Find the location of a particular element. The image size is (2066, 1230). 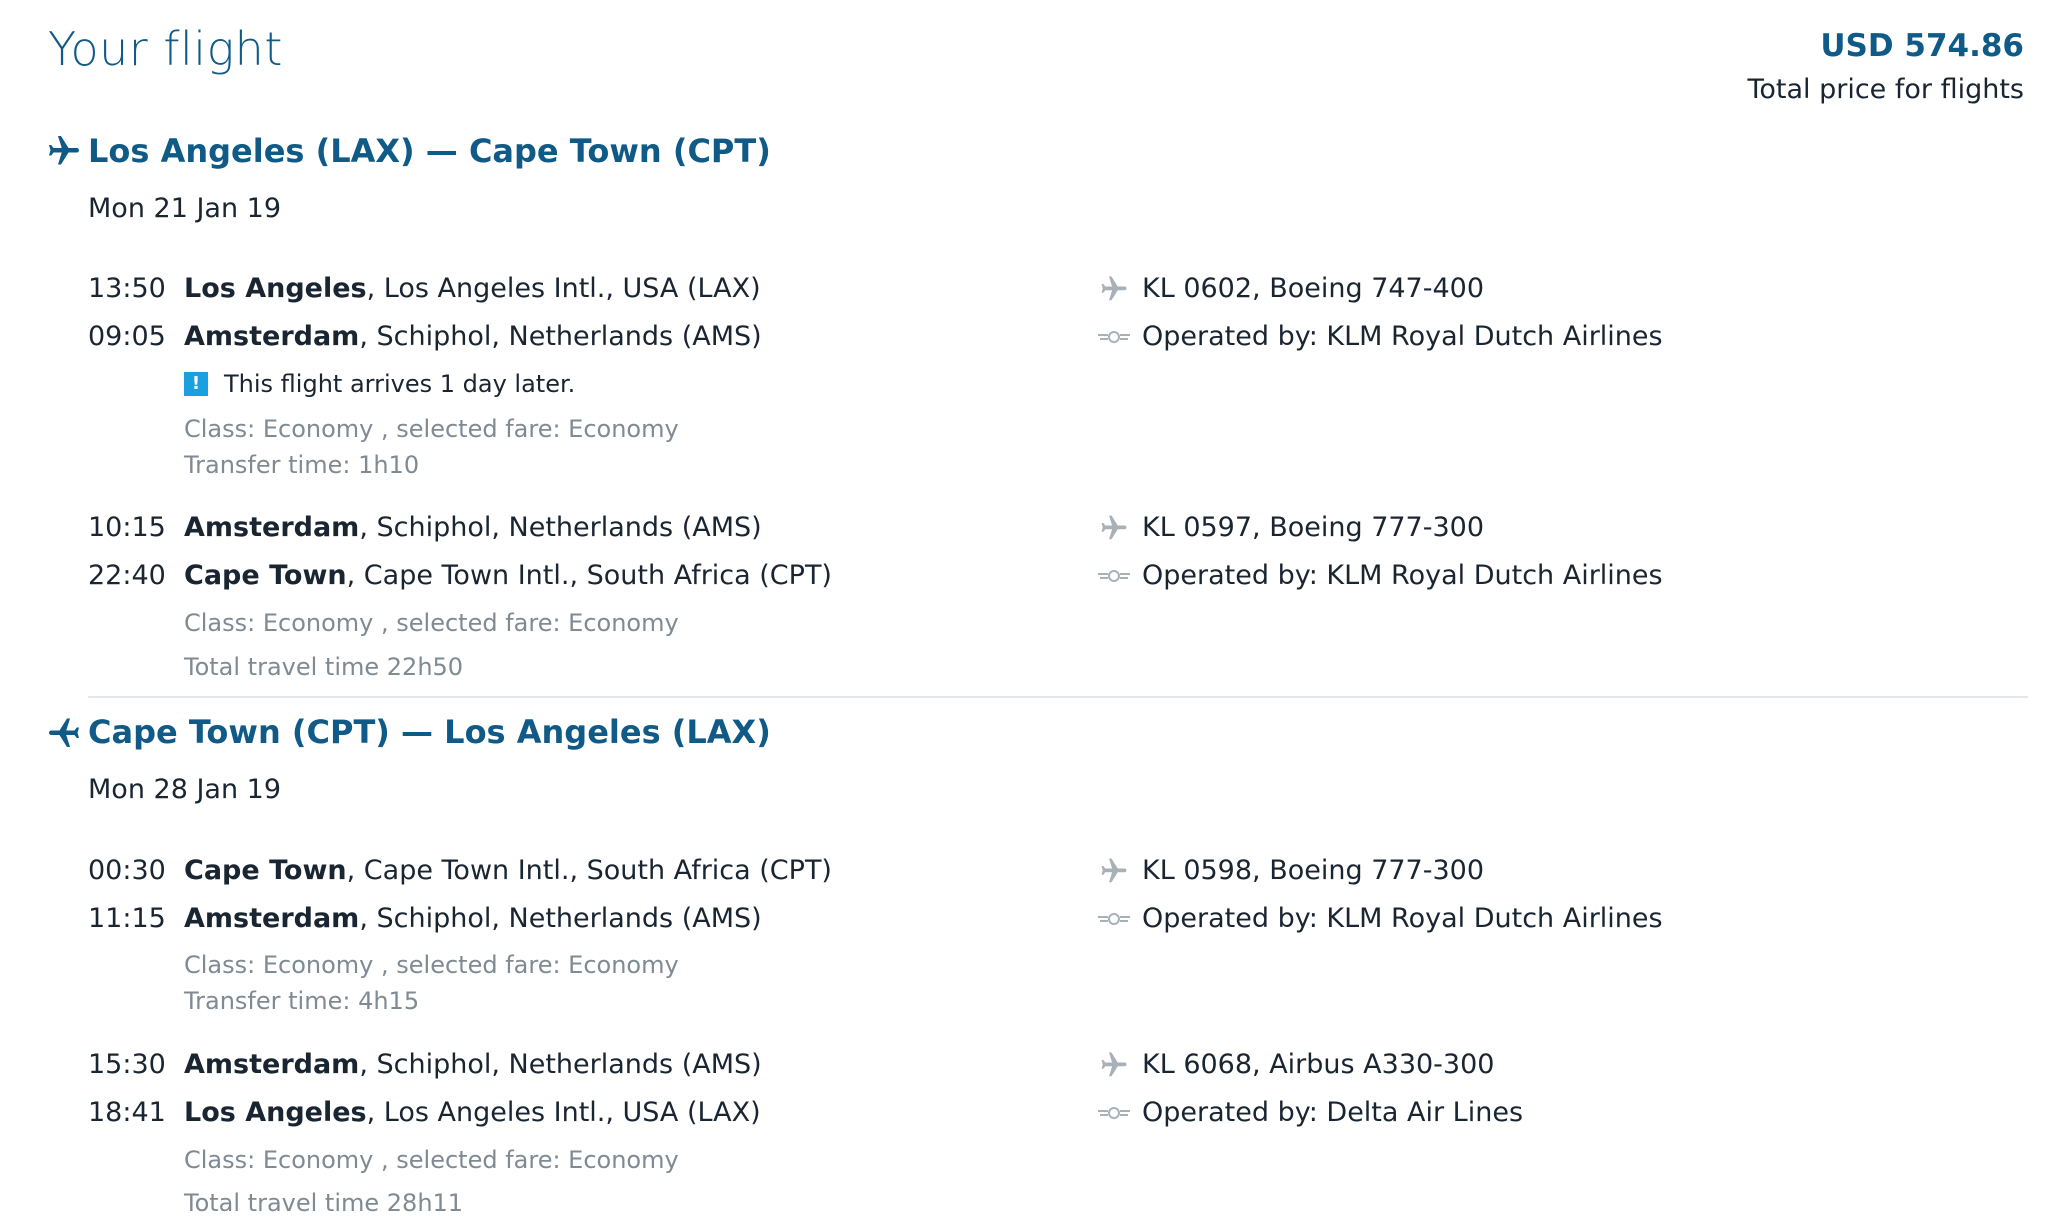

flight-number: KL 0602, Boeing 747-400 is located at coordinates (1290, 288).